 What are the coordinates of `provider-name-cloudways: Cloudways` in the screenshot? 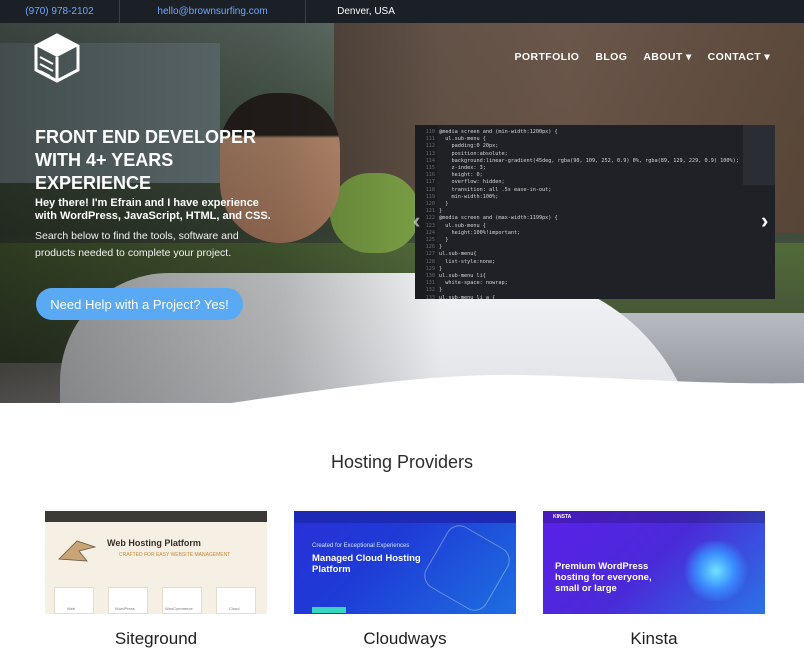 It's located at (405, 639).